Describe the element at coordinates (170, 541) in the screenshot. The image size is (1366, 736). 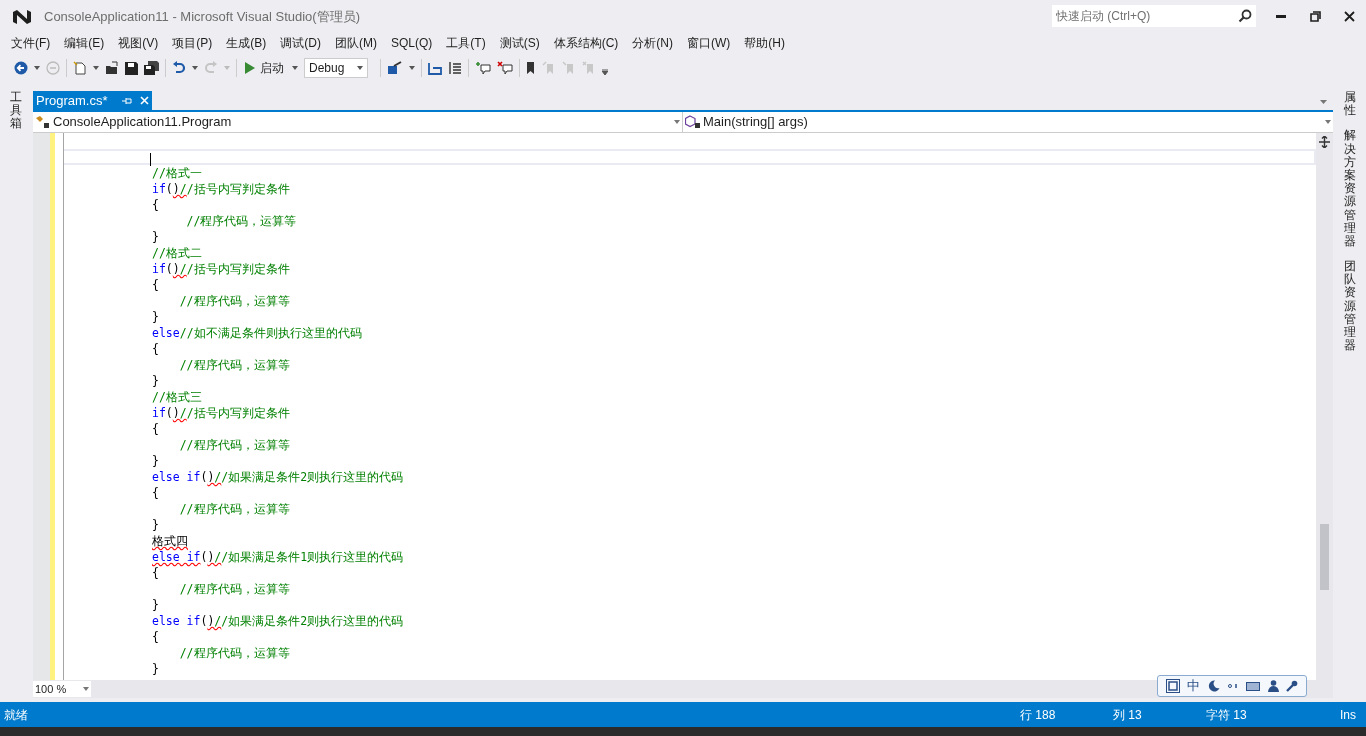
I see `code-line: 格式四` at that location.